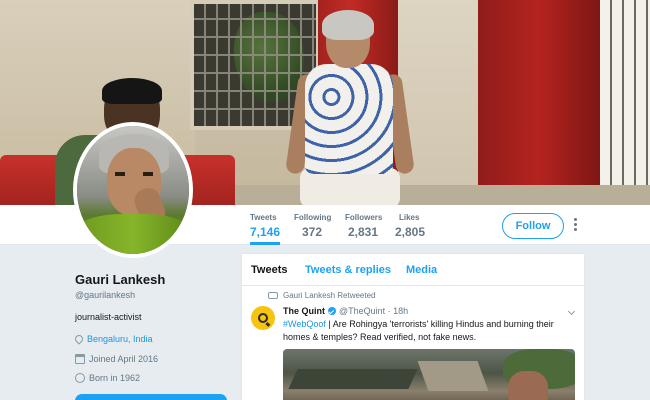 The width and height of the screenshot is (650, 400). Describe the element at coordinates (120, 339) in the screenshot. I see `location-link: Bengaluru, India` at that location.